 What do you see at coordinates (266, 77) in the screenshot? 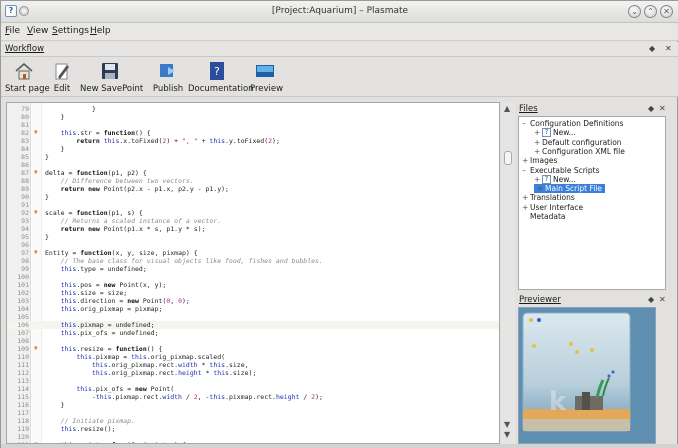
I see `workflow-preview-button: Preview` at bounding box center [266, 77].